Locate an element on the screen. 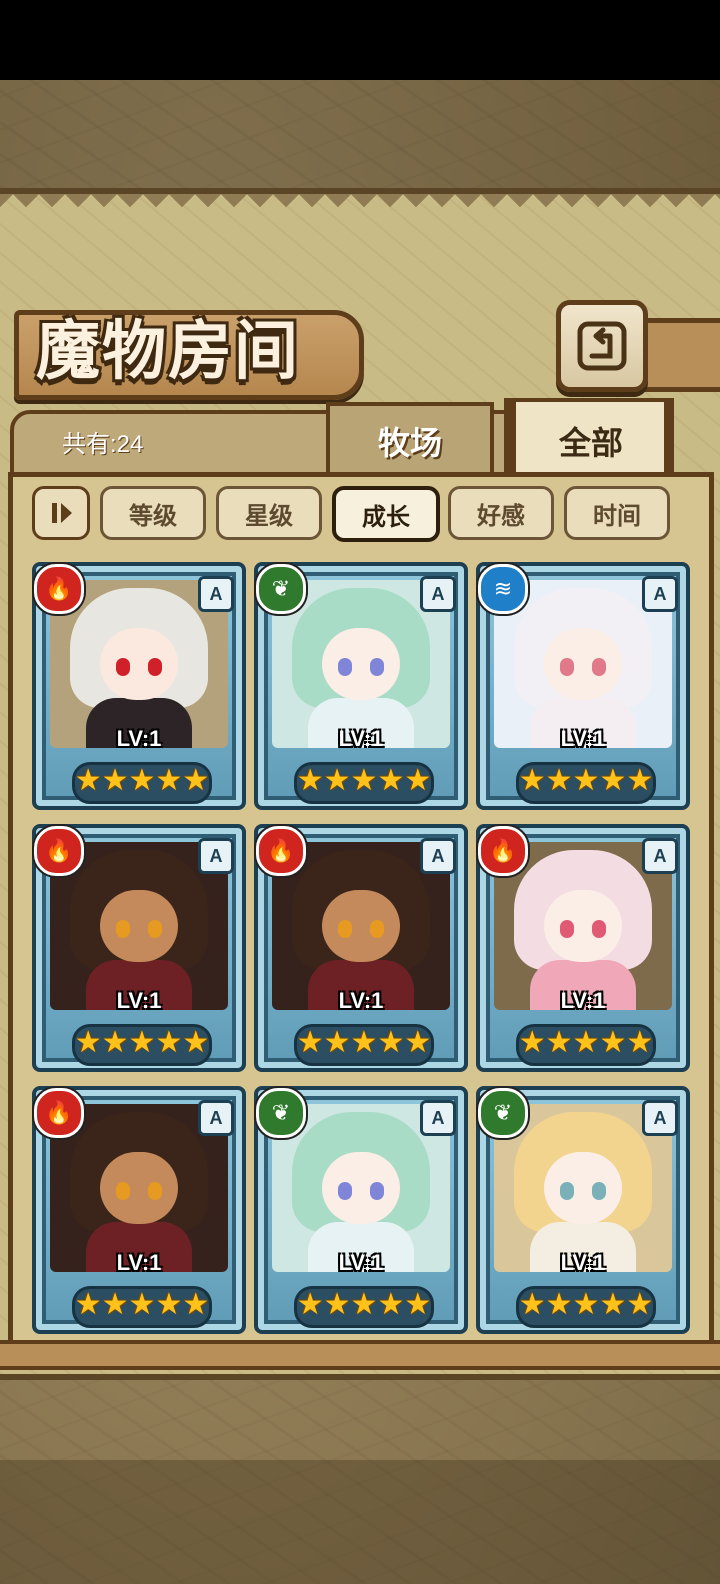 Image resolution: width=720 pixels, height=1584 pixels. panel-bottom-strip is located at coordinates (360, 1355).